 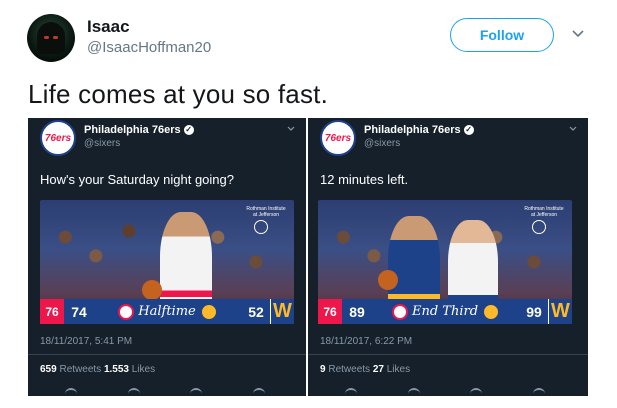 I want to click on like-count: 27, so click(x=378, y=369).